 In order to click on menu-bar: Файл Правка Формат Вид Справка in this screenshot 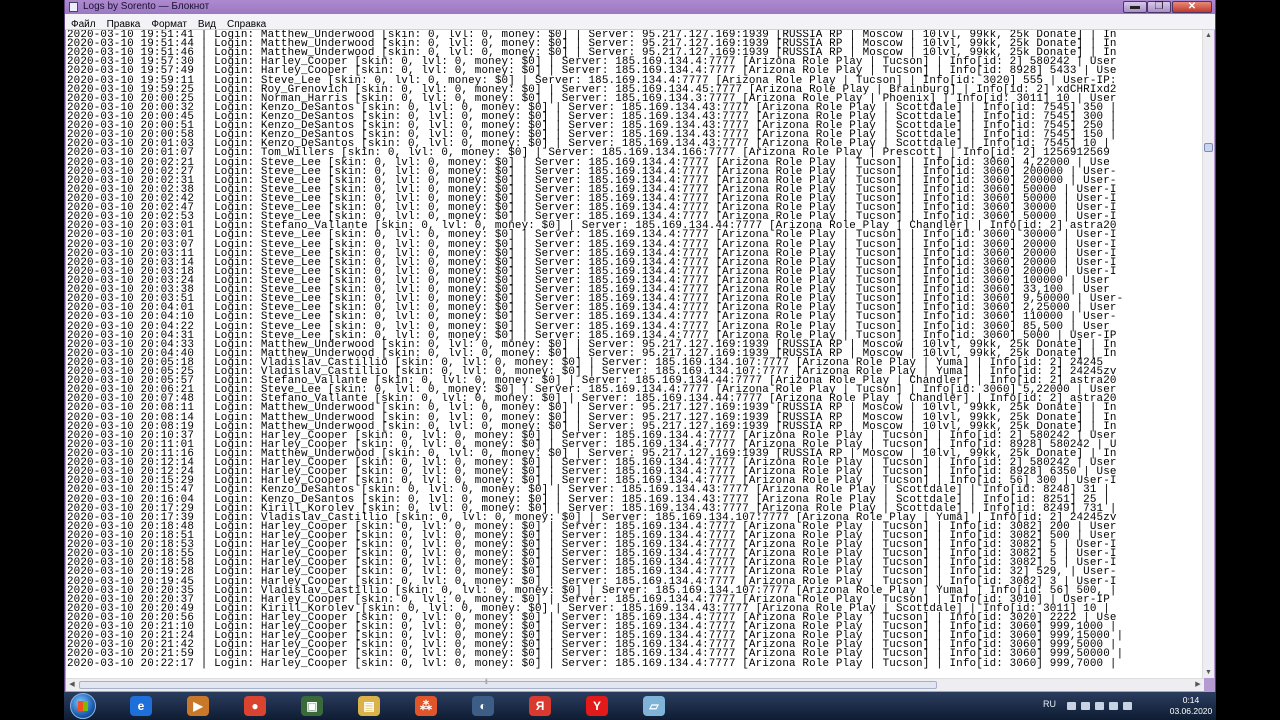, I will do `click(640, 22)`.